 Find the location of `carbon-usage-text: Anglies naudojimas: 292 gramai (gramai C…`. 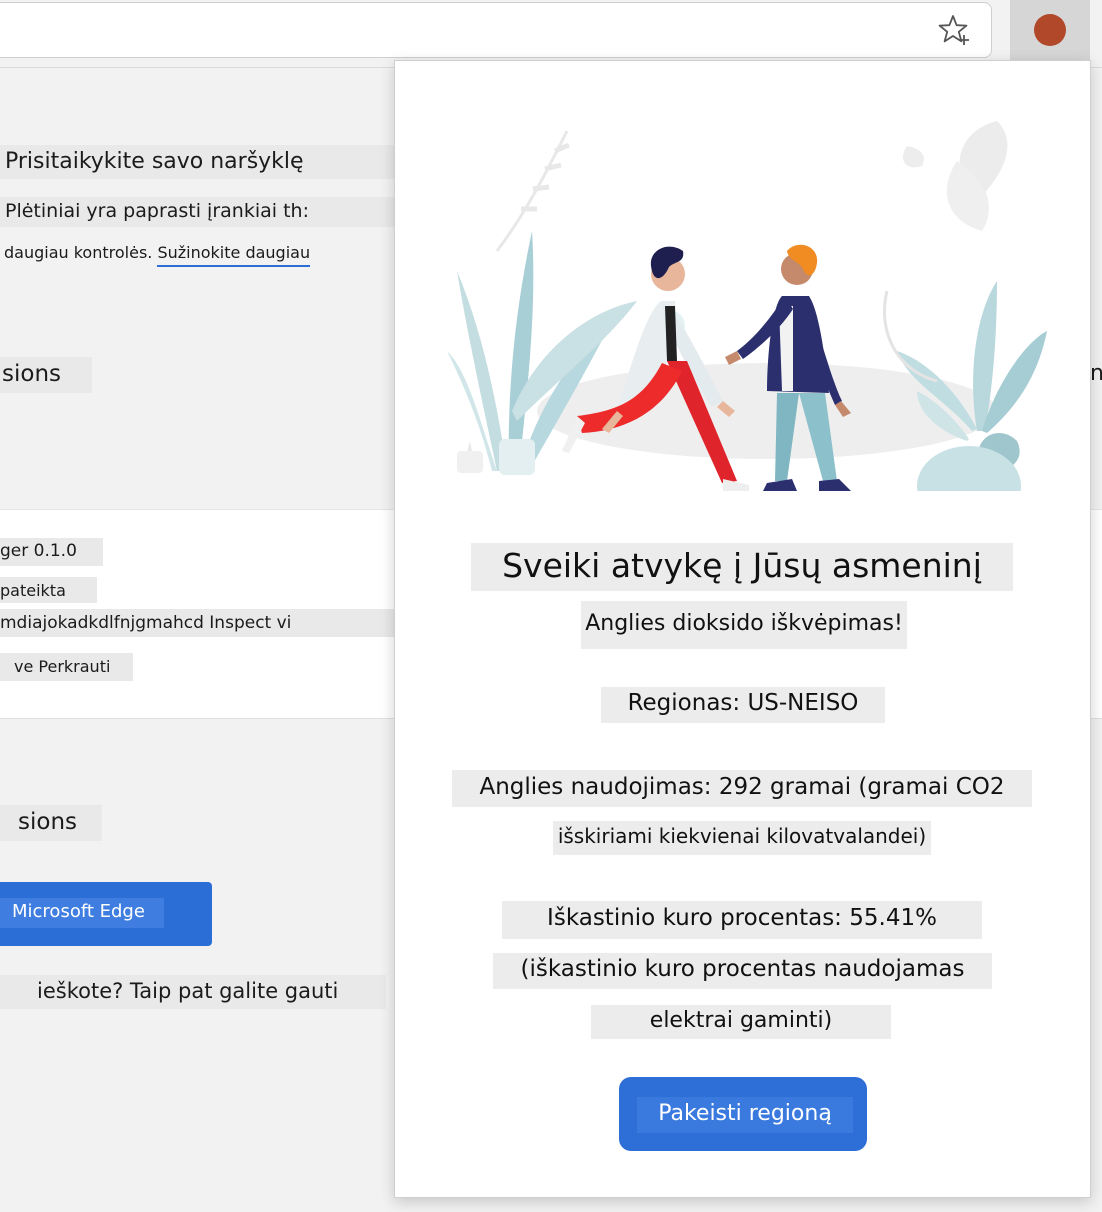

carbon-usage-text: Anglies naudojimas: 292 gramai (gramai C… is located at coordinates (742, 788).